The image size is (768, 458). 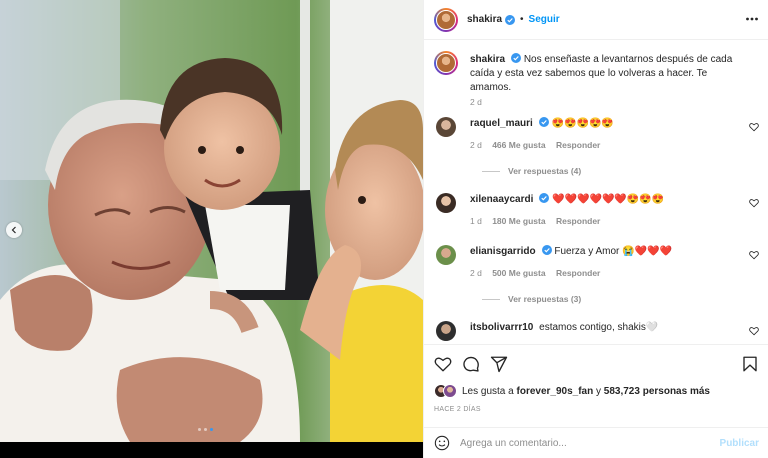 I want to click on author-username: shakira, so click(x=484, y=19).